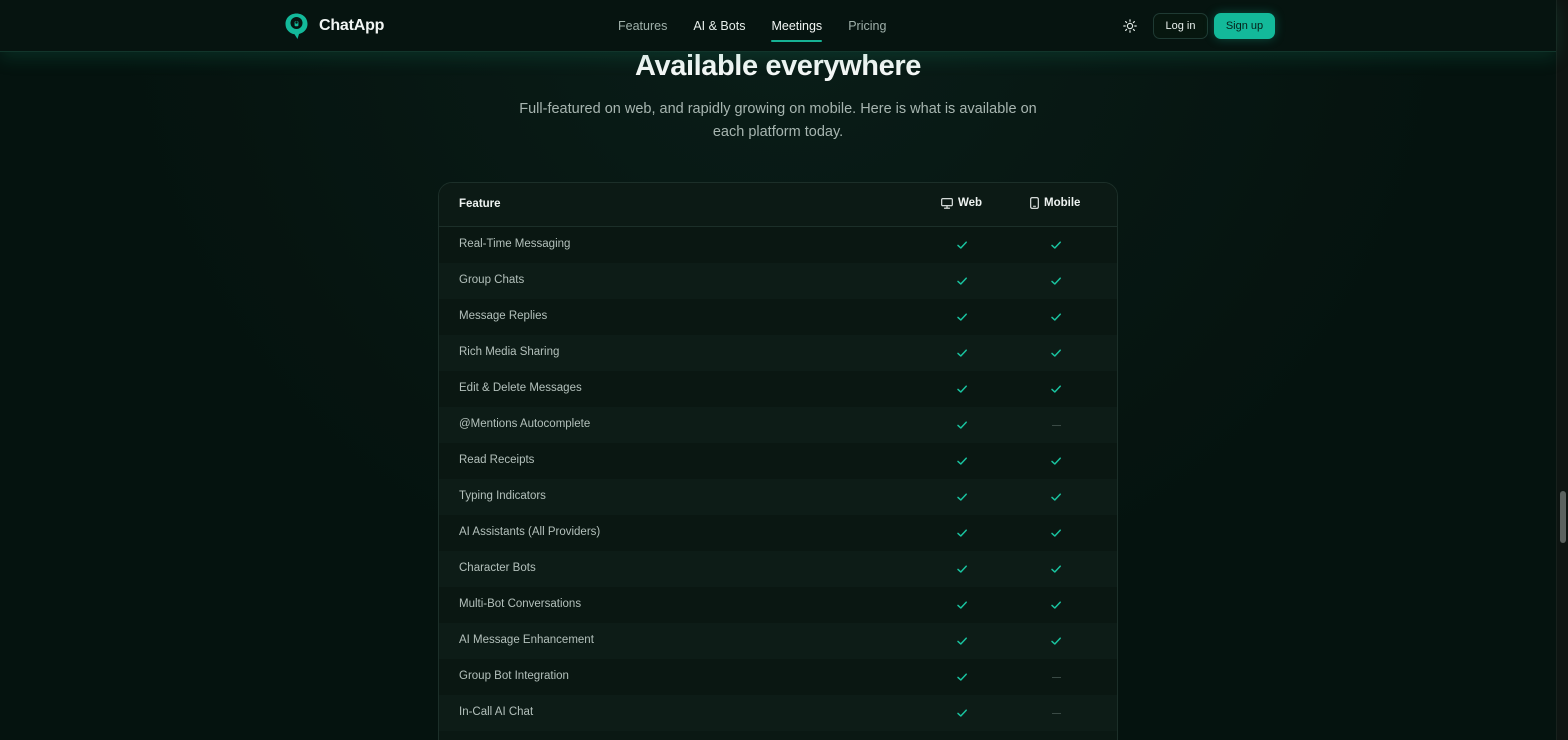 This screenshot has width=1568, height=740. What do you see at coordinates (778, 497) in the screenshot?
I see `table-row: Typing Indicators` at bounding box center [778, 497].